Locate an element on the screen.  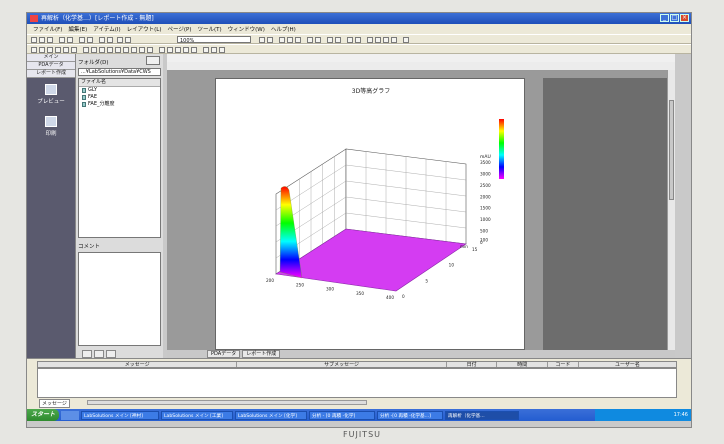
align-right-icon is located at coordinates (298, 40).